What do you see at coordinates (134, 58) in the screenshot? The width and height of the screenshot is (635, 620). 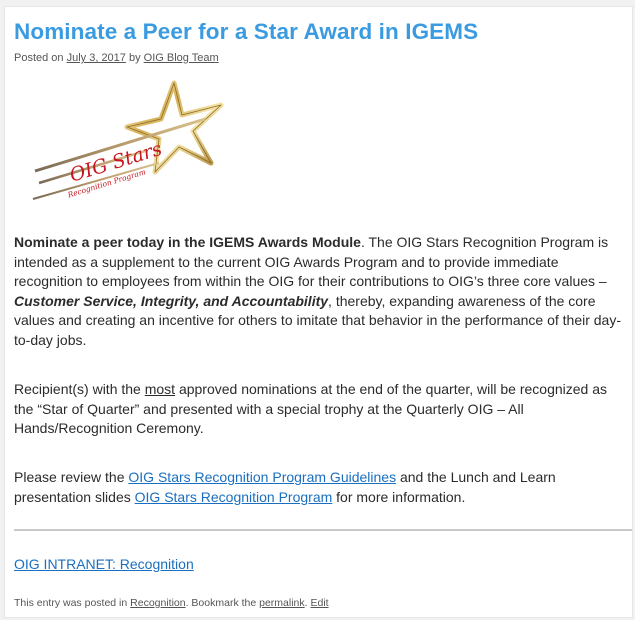 I see `by-label: by` at bounding box center [134, 58].